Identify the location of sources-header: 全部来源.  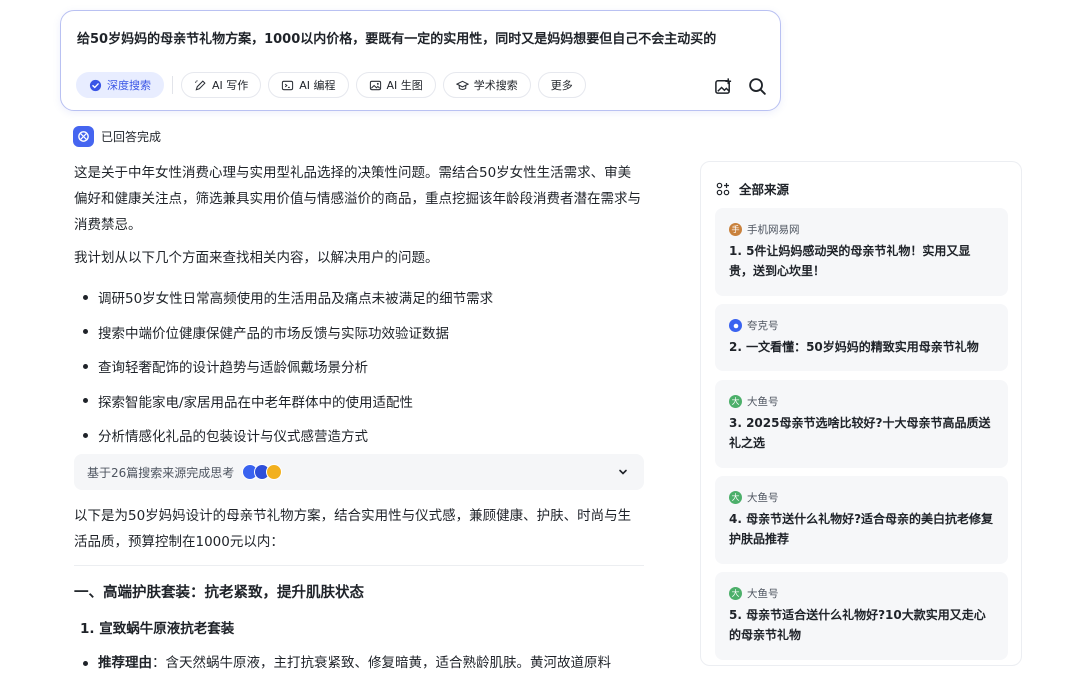
(752, 188).